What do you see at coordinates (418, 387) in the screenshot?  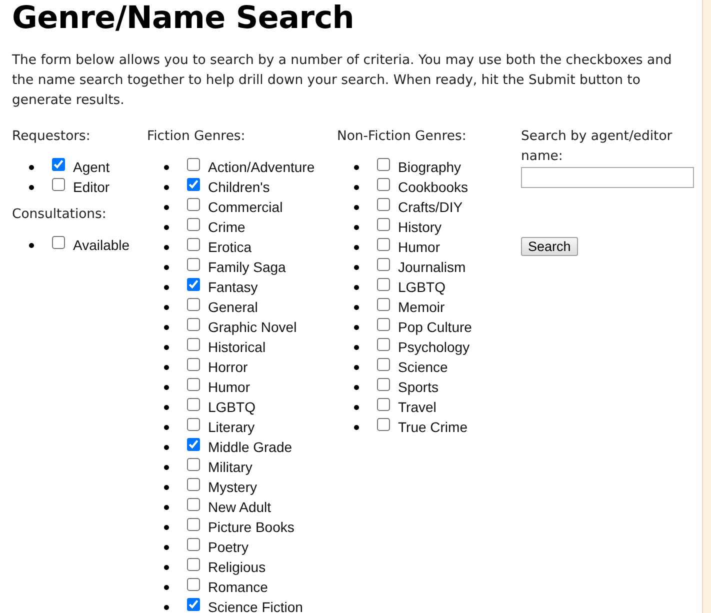 I see `checkbox-label: Sports` at bounding box center [418, 387].